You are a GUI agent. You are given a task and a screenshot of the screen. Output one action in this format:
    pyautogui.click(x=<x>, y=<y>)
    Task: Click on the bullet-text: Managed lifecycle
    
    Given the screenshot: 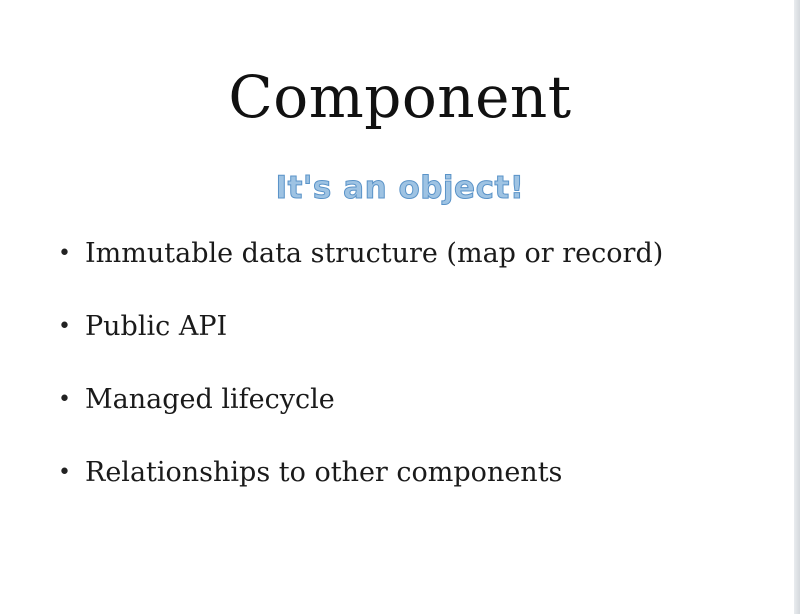 What is the action you would take?
    pyautogui.click(x=210, y=399)
    